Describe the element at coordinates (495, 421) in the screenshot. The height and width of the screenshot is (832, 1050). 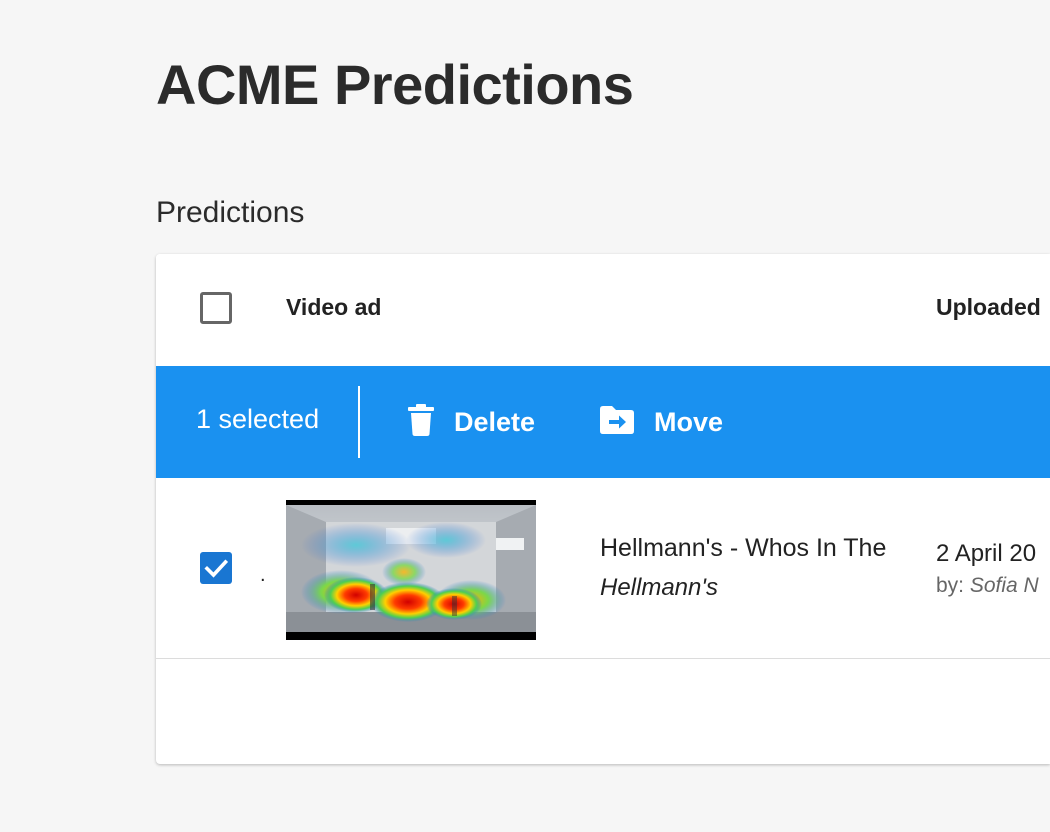
I see `delete-label: Delete` at that location.